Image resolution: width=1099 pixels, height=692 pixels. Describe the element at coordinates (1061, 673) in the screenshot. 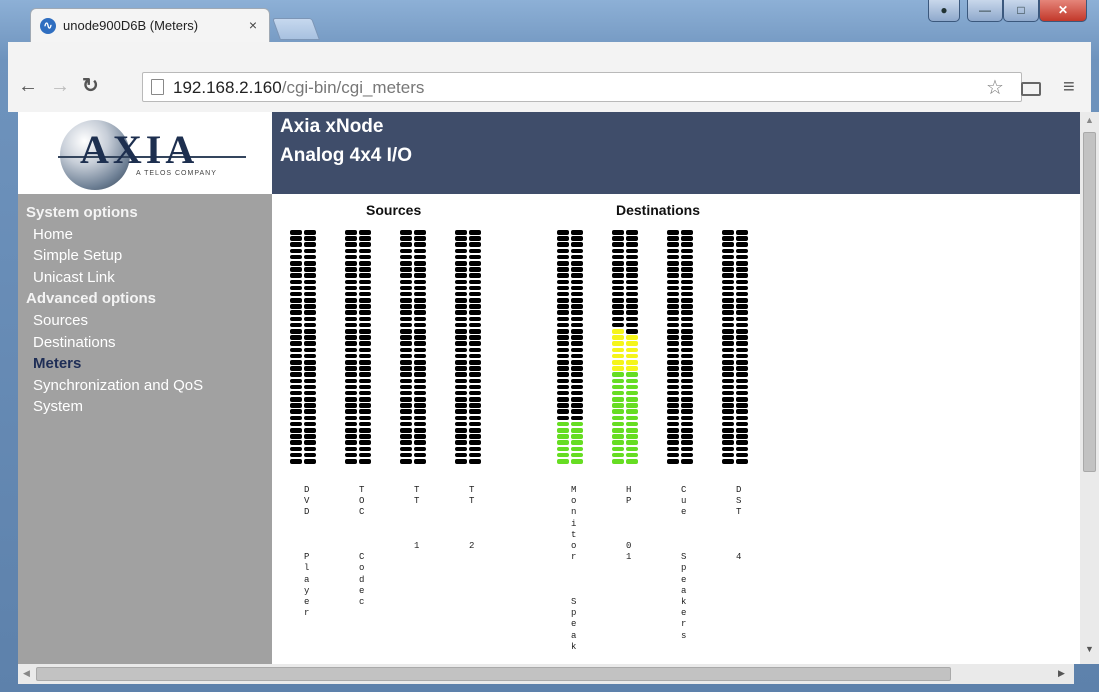

I see `scroll-right-arrow-icon: ▶` at that location.